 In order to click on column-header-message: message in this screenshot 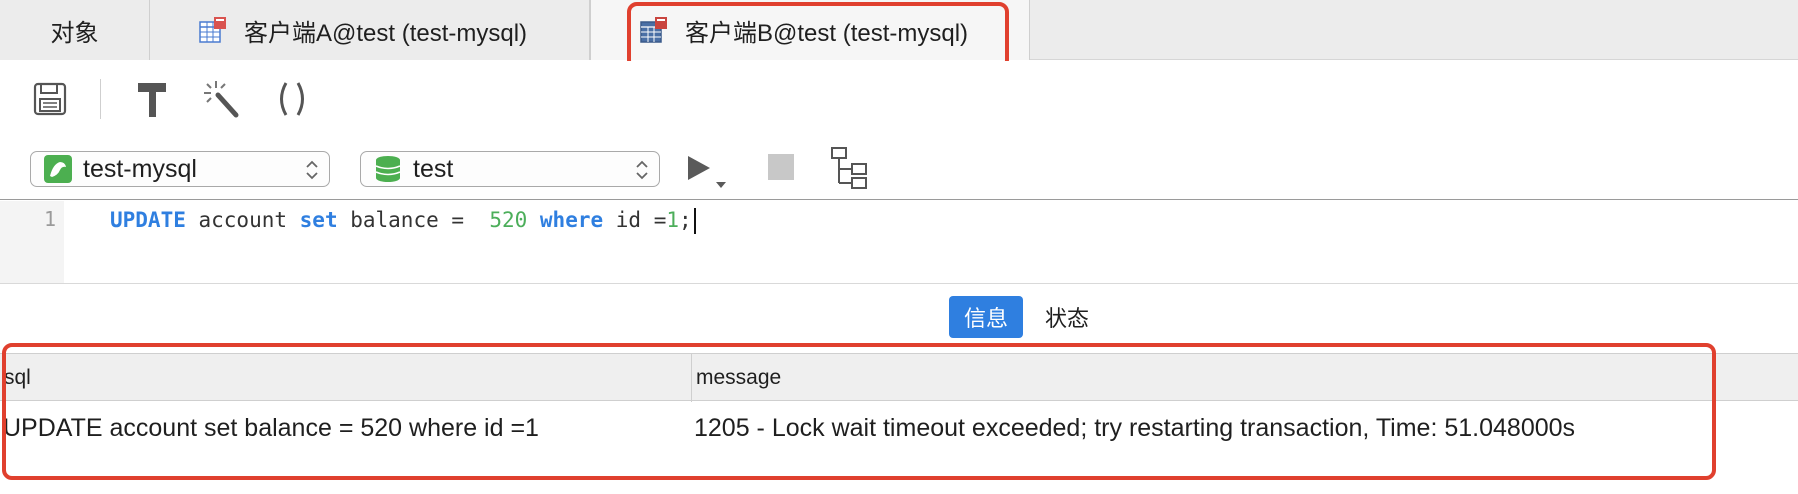, I will do `click(1191, 378)`.